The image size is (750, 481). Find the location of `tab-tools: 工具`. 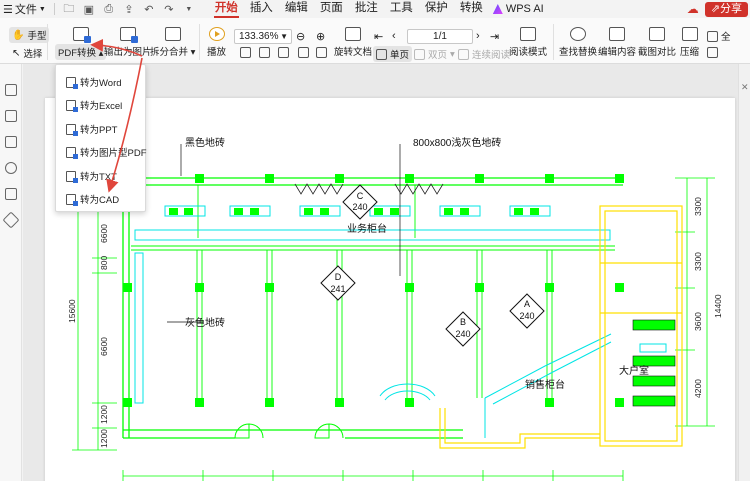

tab-tools: 工具 is located at coordinates (401, 9).